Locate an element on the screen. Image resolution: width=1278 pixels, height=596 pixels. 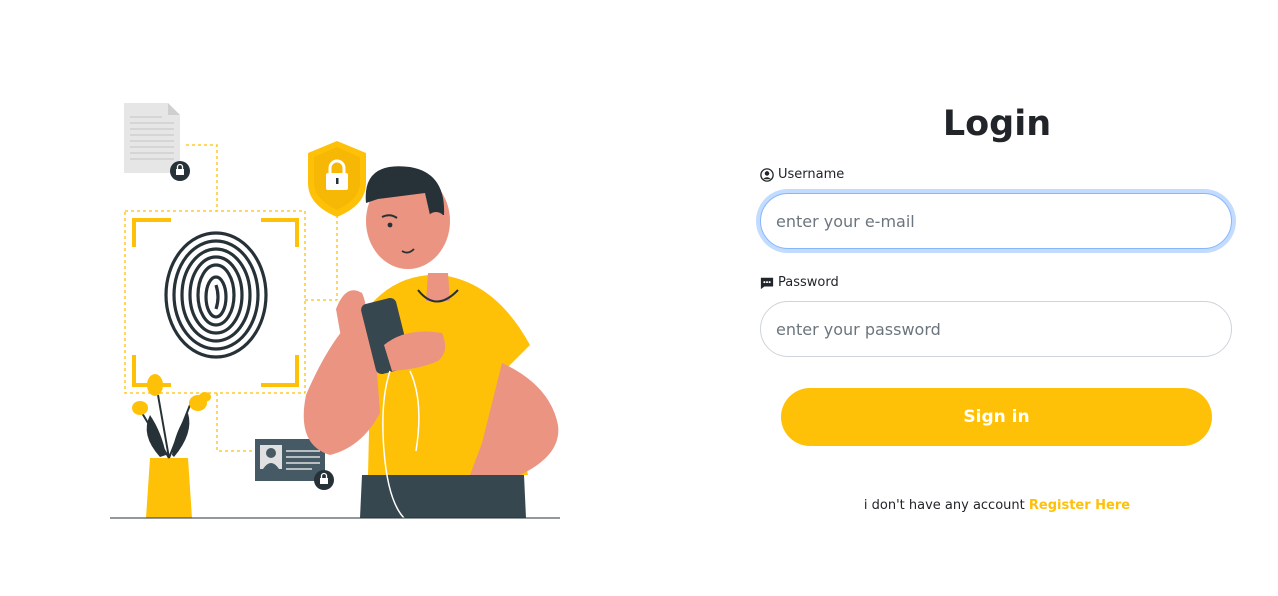
user-circle-icon is located at coordinates (767, 175).